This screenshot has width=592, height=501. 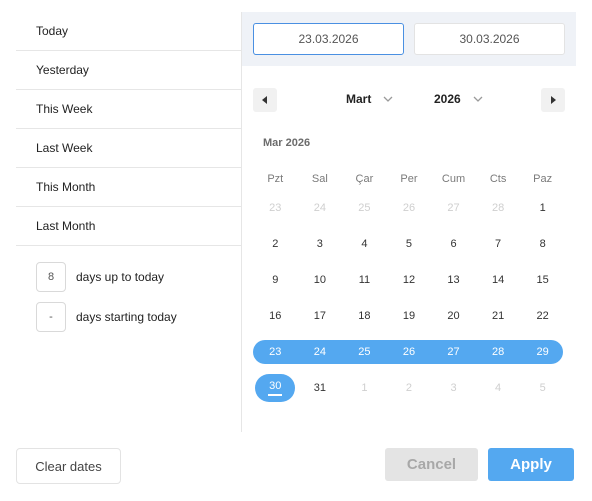 I want to click on weekday-label: Cts, so click(x=498, y=179).